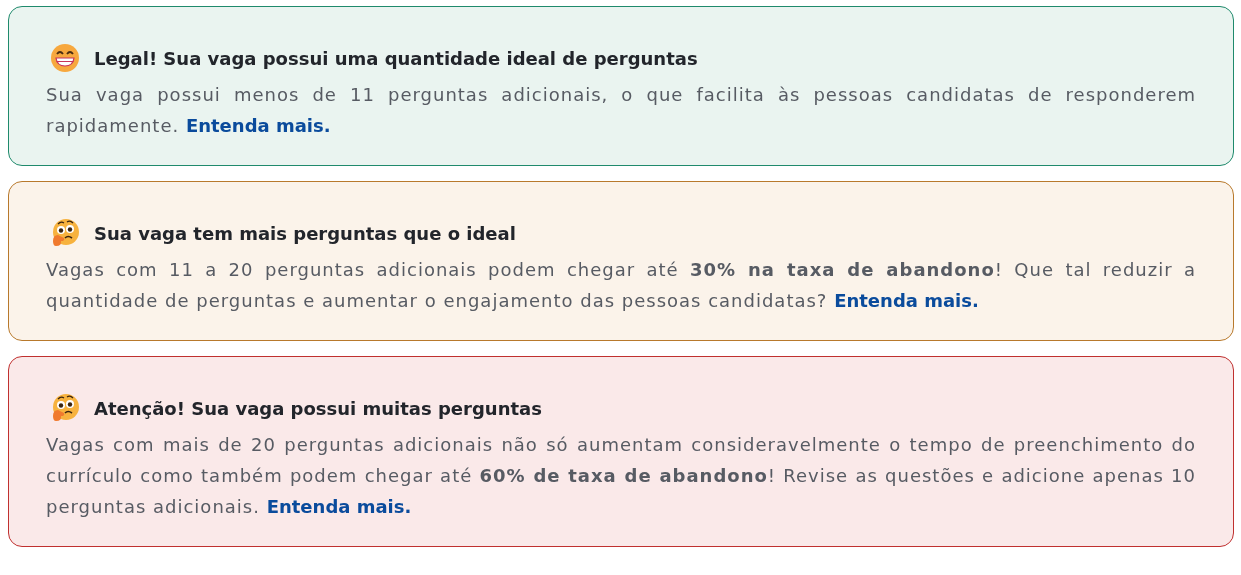 This screenshot has width=1241, height=575. Describe the element at coordinates (396, 58) in the screenshot. I see `alert-title: Legal! Sua vaga possui uma quantidade ideal de perguntas` at that location.